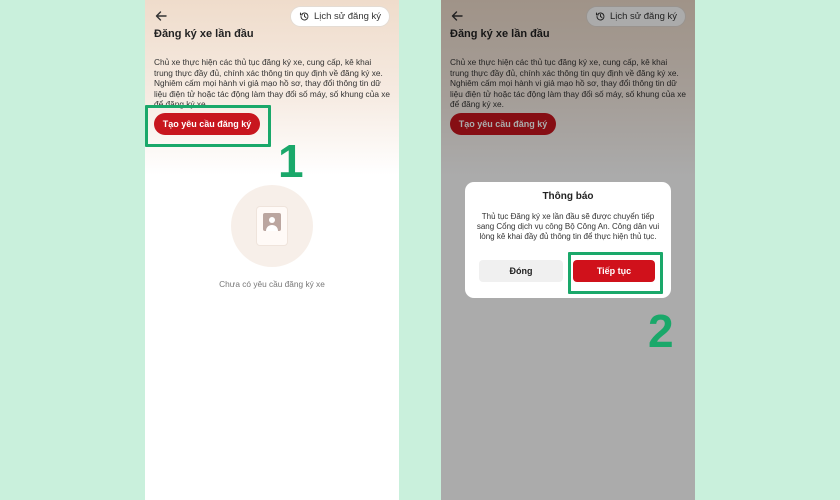  I want to click on clock-history-icon, so click(304, 16).